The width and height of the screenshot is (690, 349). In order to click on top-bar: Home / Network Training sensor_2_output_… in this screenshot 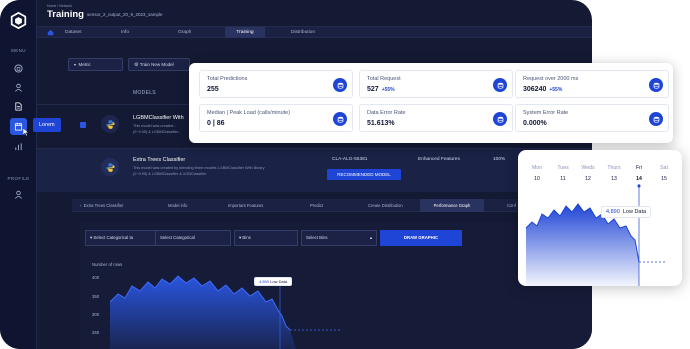, I will do `click(314, 13)`.